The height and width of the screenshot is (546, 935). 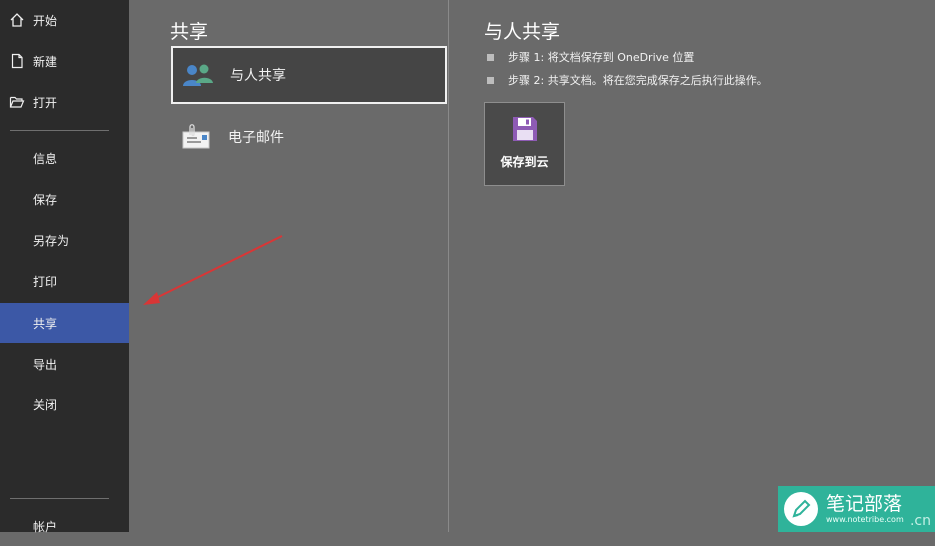 I want to click on save-to-cloud-button: 保存到云, so click(x=524, y=144).